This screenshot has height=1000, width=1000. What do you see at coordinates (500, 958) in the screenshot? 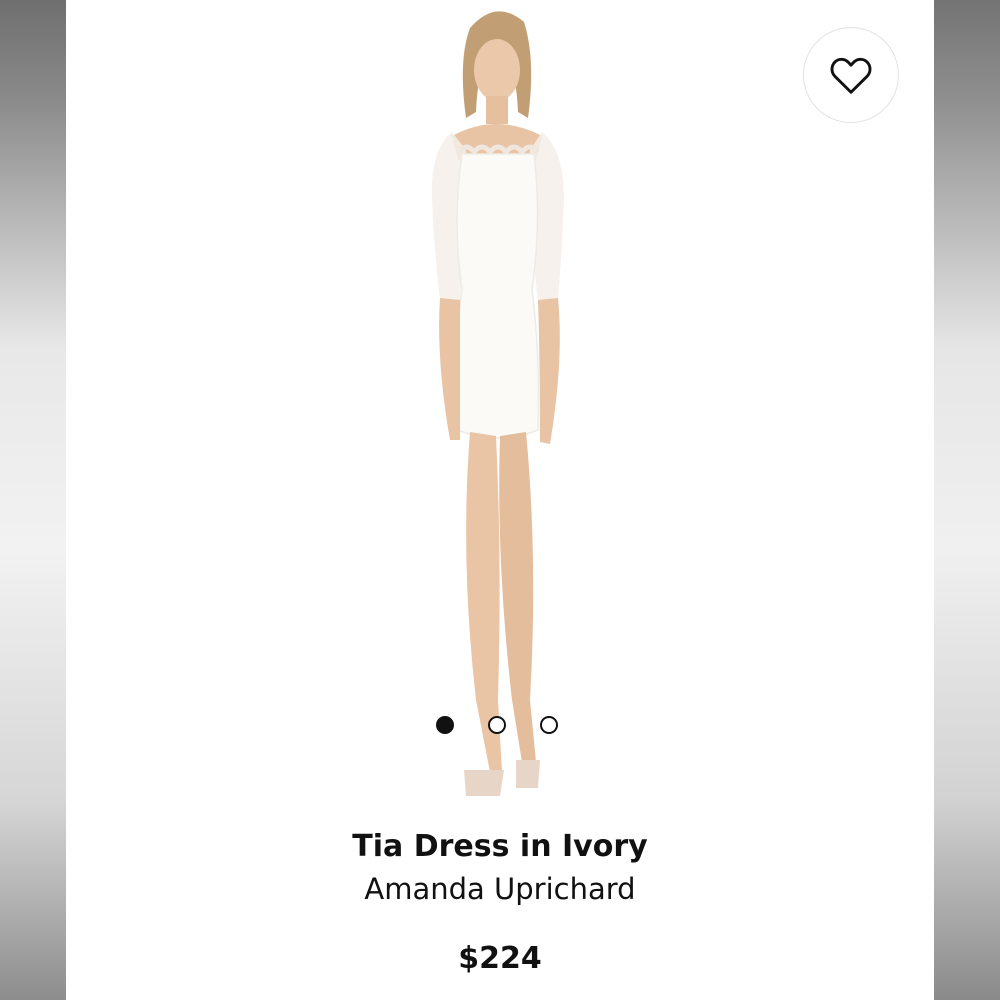
I see `product-price: $224` at bounding box center [500, 958].